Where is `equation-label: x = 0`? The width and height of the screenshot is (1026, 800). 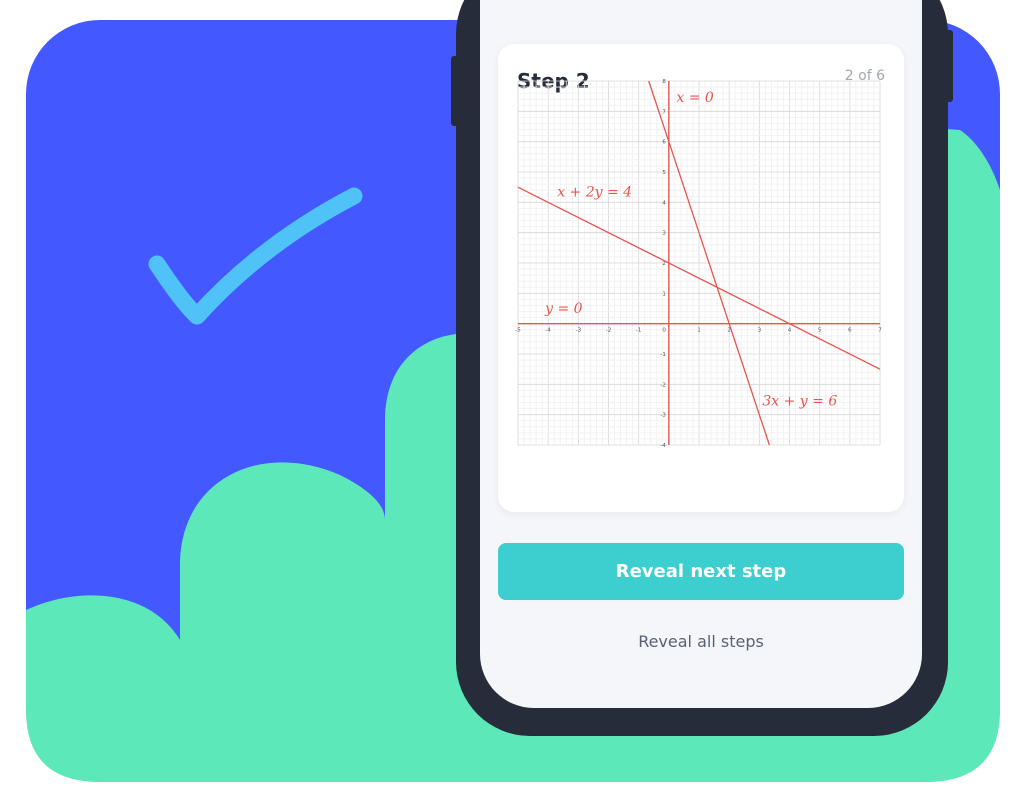
equation-label: x = 0 is located at coordinates (695, 98).